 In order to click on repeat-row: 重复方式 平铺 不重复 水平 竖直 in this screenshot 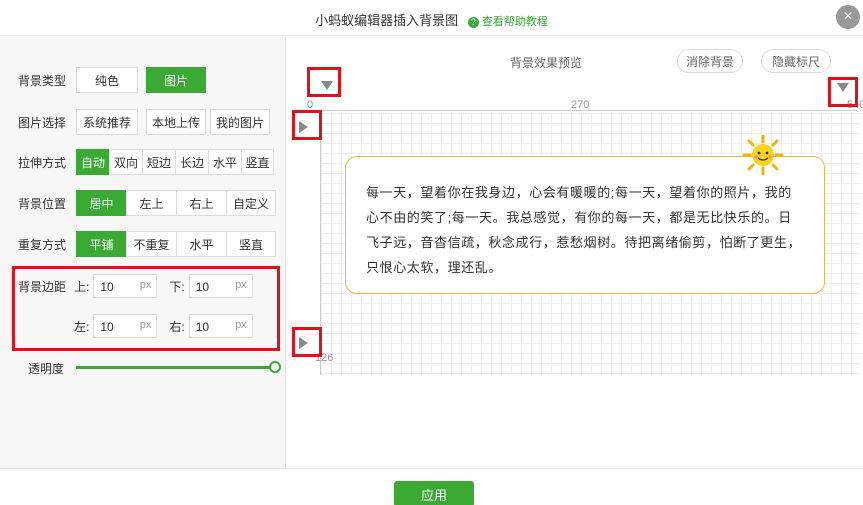, I will do `click(147, 244)`.